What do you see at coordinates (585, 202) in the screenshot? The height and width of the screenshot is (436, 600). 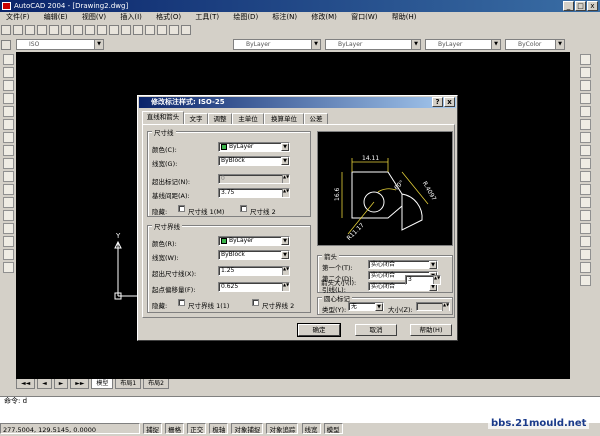 I see `break-icon` at bounding box center [585, 202].